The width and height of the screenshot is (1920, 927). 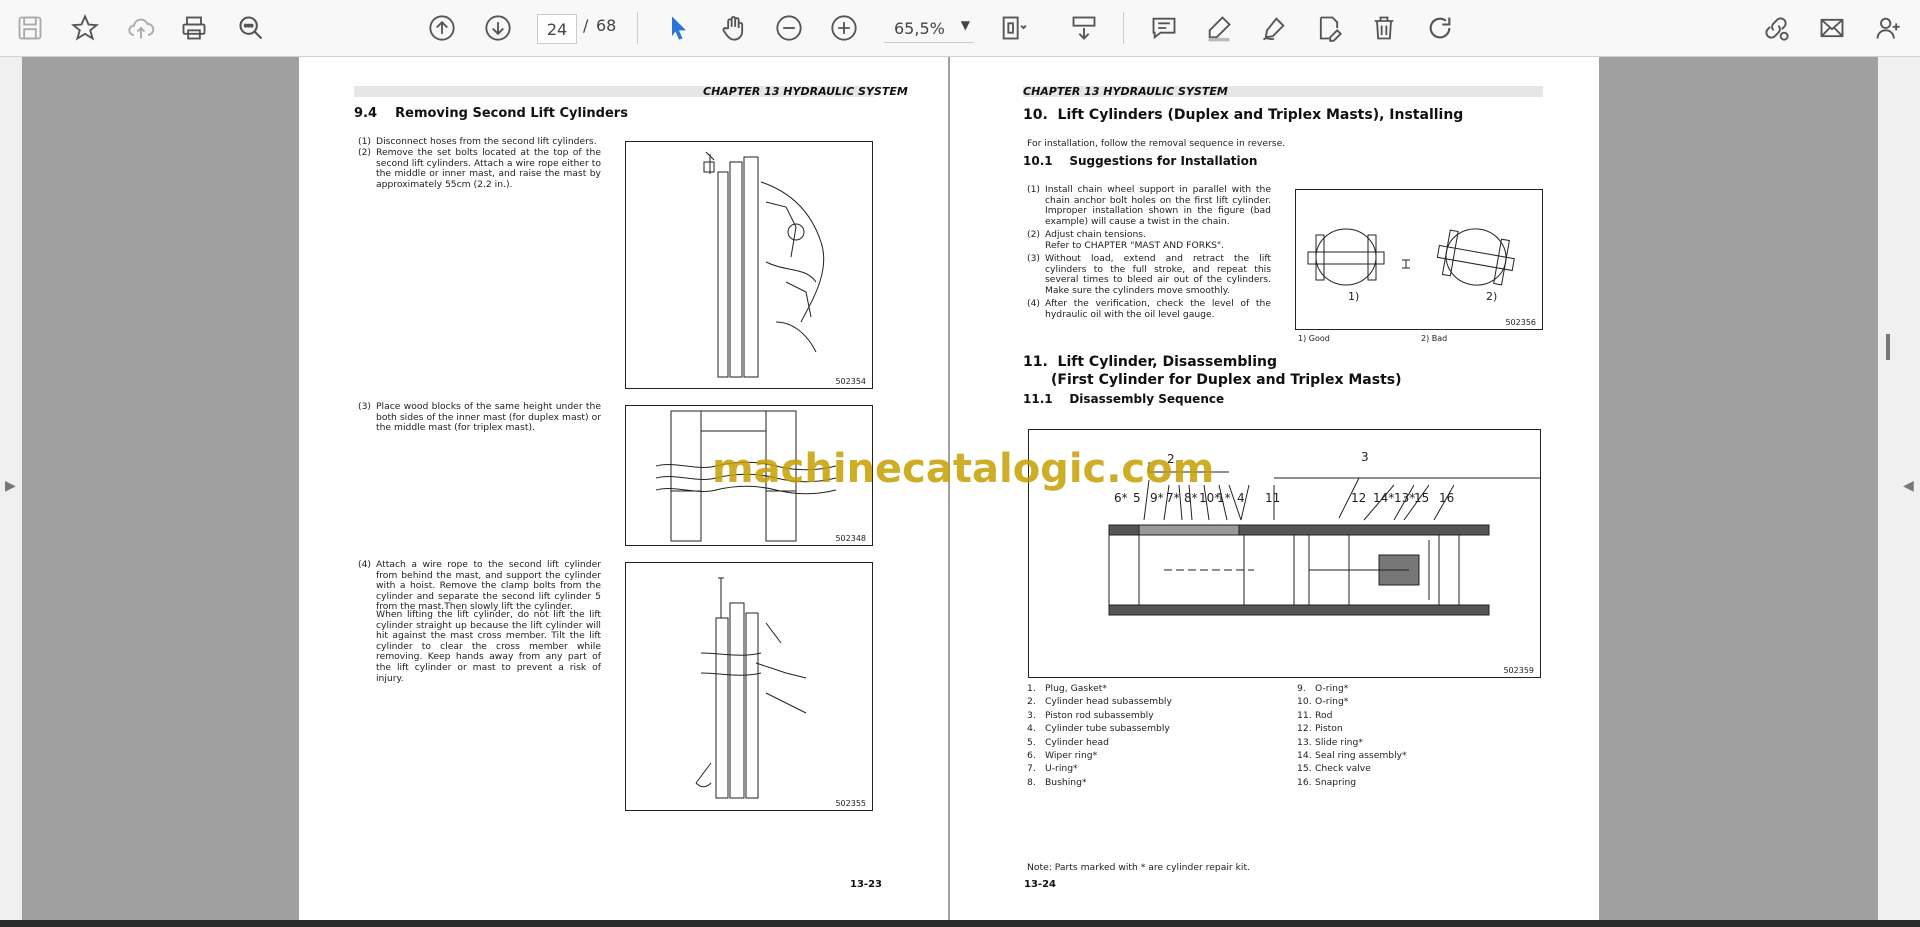 What do you see at coordinates (85, 28) in the screenshot?
I see `star-bookmark-icon` at bounding box center [85, 28].